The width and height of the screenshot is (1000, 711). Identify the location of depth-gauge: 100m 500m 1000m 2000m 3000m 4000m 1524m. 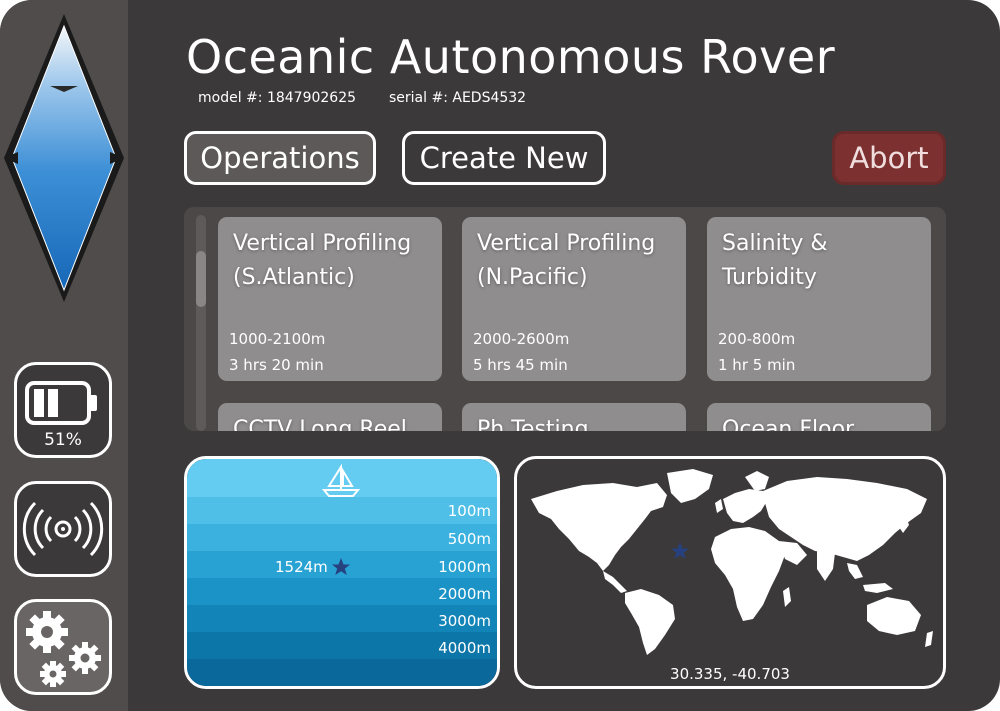
(342, 572).